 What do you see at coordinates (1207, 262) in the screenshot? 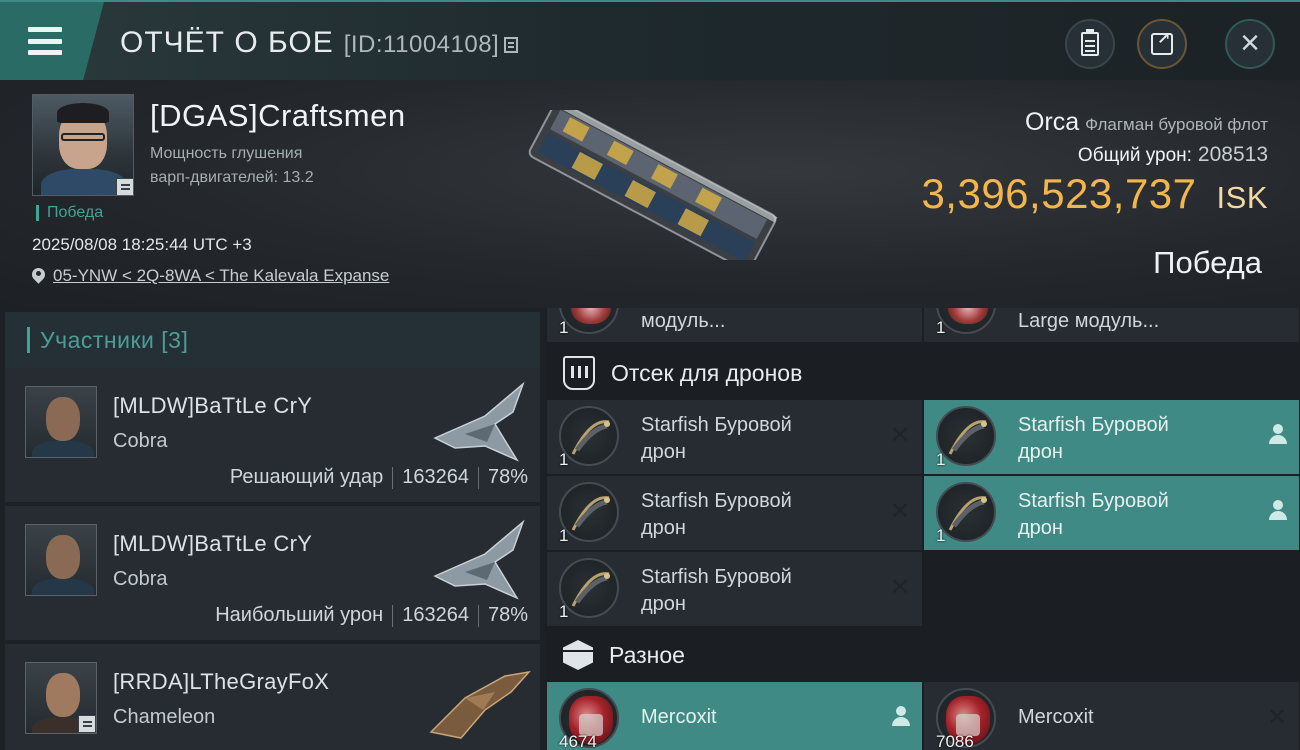
I see `result-label: Победа` at bounding box center [1207, 262].